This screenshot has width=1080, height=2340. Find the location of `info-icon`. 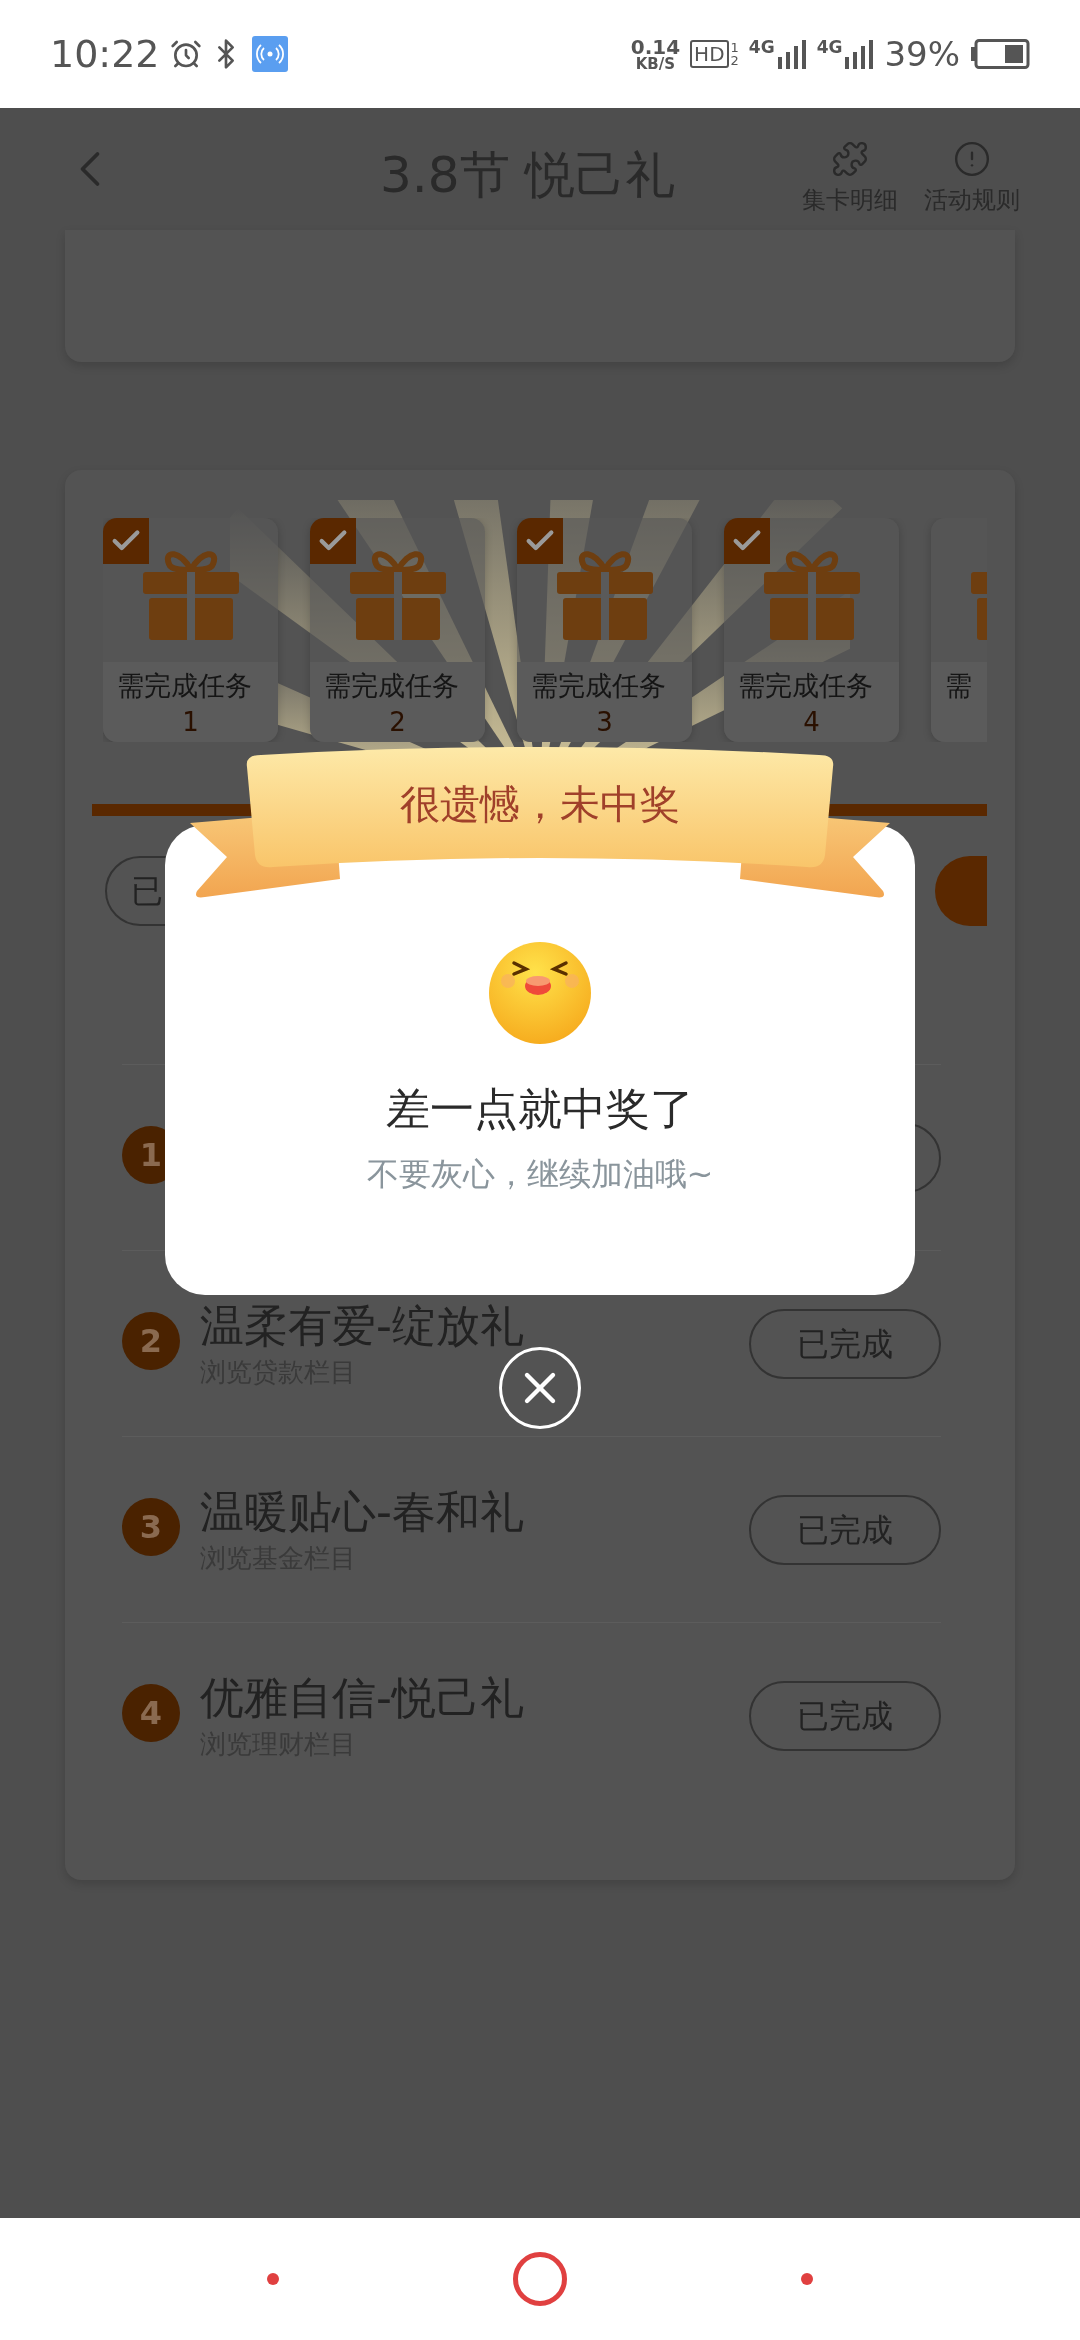

info-icon is located at coordinates (972, 159).